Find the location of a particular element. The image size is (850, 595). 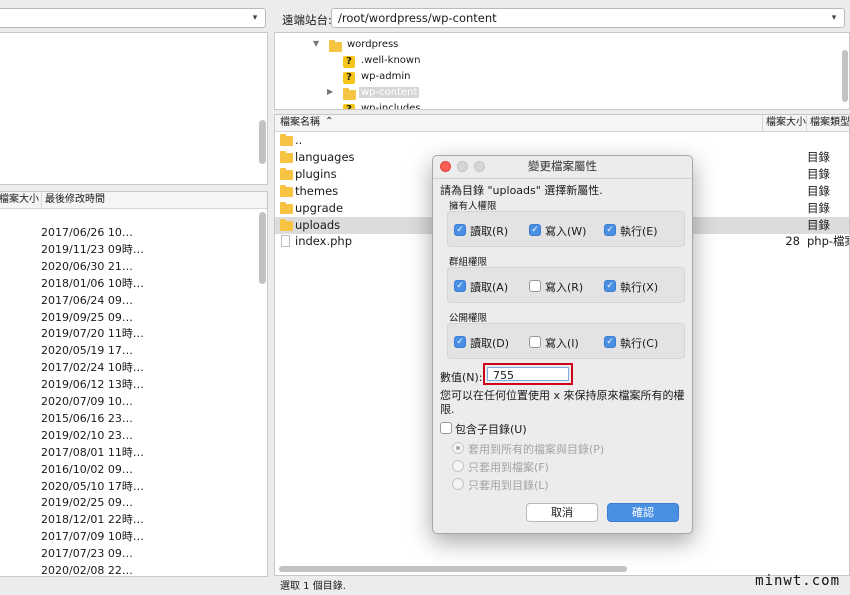

file-name: .. is located at coordinates (299, 140).